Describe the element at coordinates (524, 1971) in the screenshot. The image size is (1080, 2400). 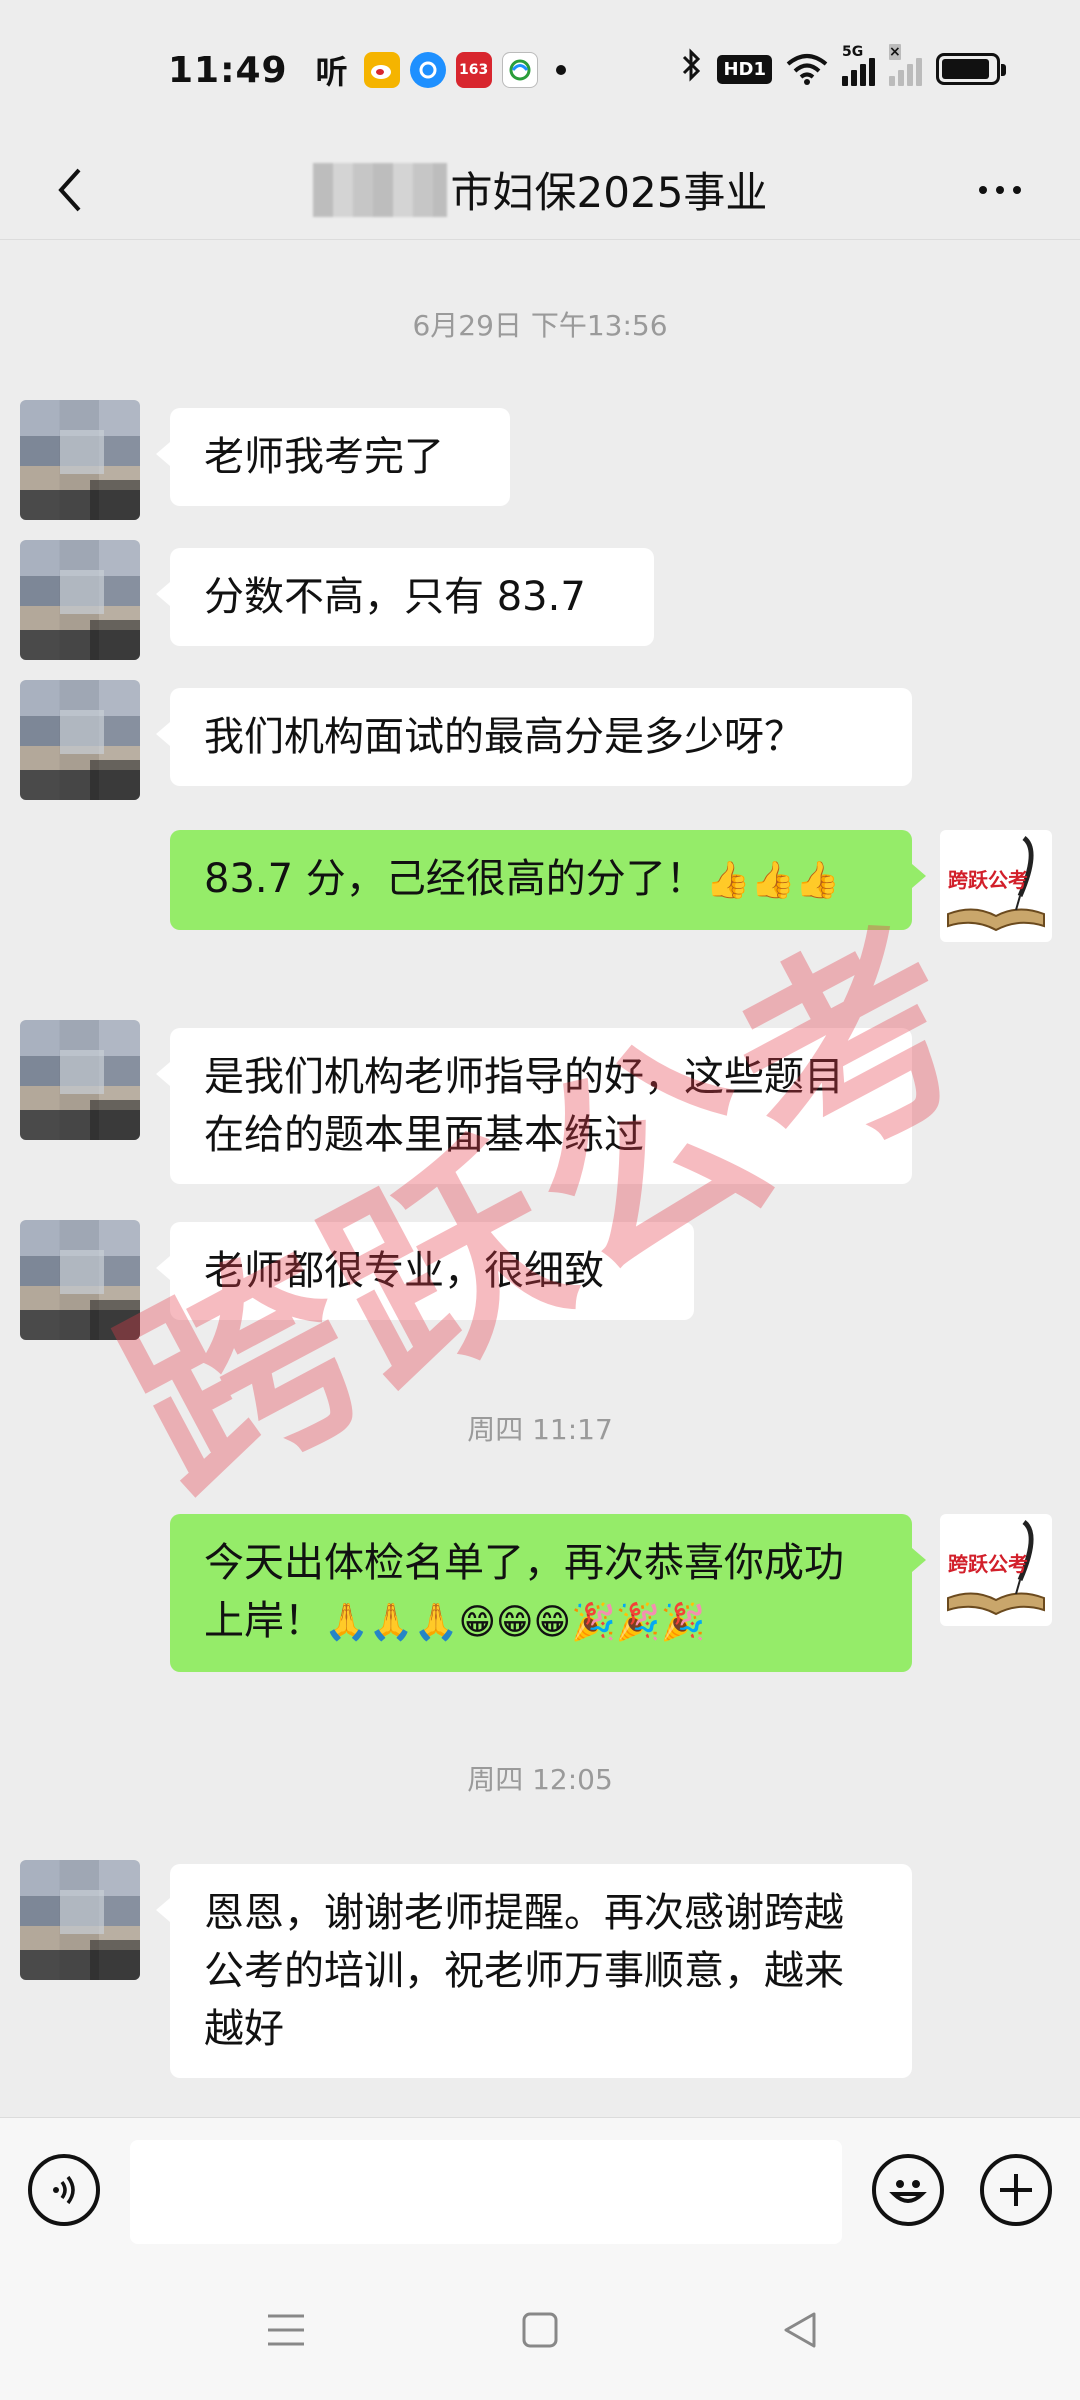
I see `message-text: 恩恩，谢谢老师提醒。再次感谢跨越公考的培训，祝老师万事顺意，越来越好` at that location.